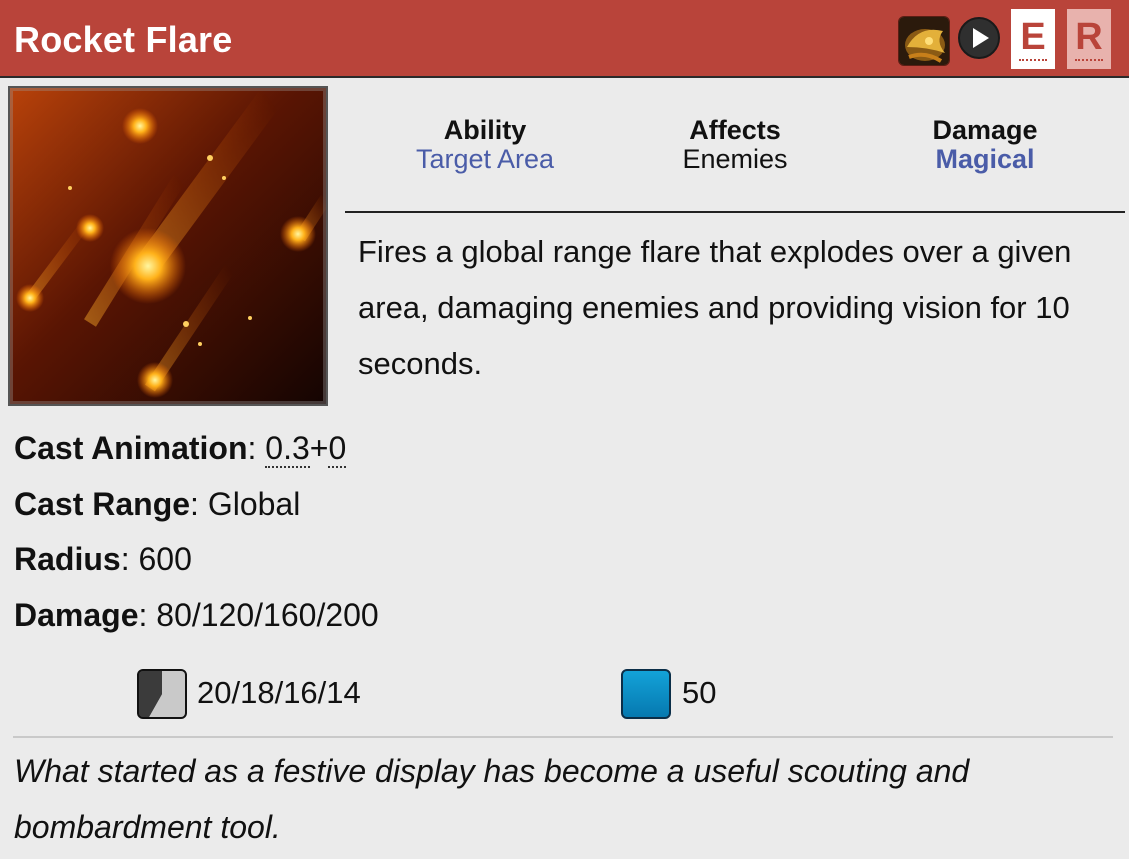 The width and height of the screenshot is (1129, 859). I want to click on cast-point-value: 0.3, so click(287, 449).